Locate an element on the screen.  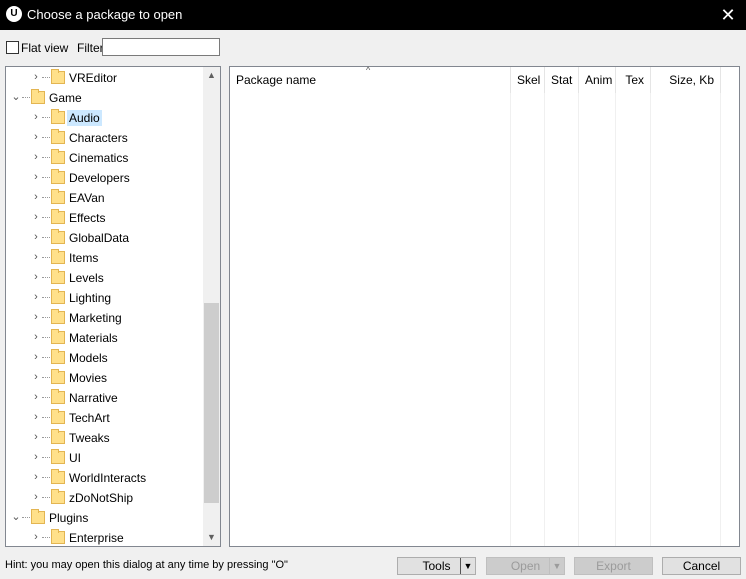
tree-item-plugins: ⌄ Plugins is located at coordinates (104, 518).